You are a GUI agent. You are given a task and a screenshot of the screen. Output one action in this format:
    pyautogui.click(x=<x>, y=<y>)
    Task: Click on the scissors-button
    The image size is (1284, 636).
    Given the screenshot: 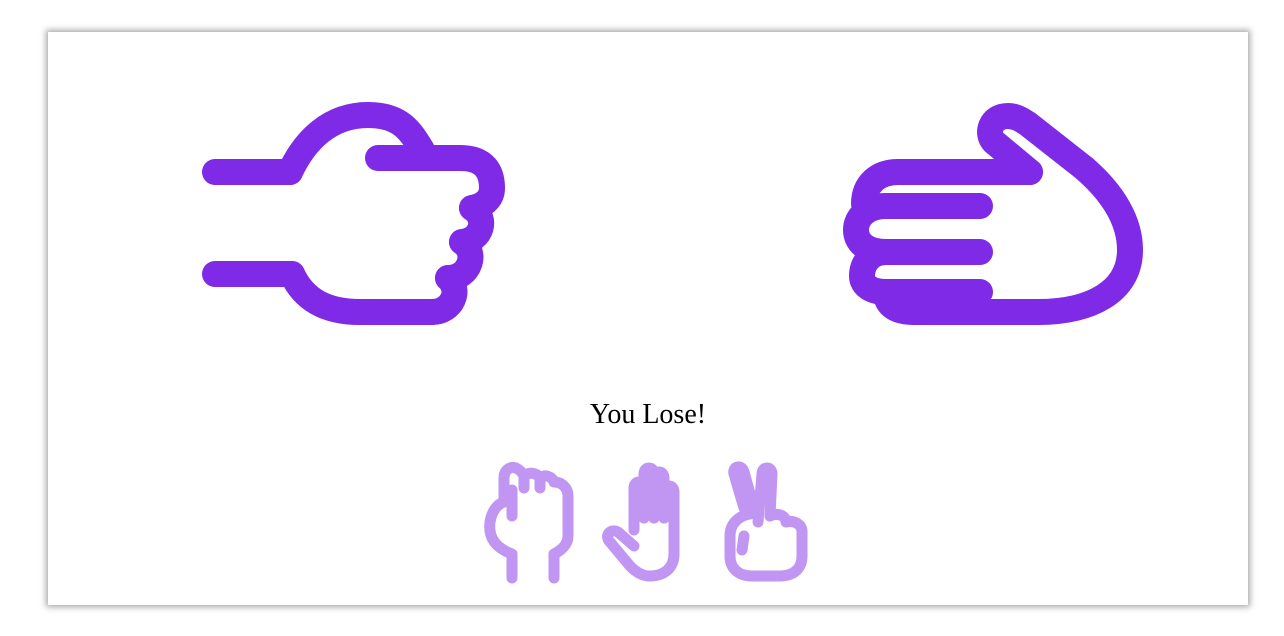 What is the action you would take?
    pyautogui.click(x=768, y=522)
    